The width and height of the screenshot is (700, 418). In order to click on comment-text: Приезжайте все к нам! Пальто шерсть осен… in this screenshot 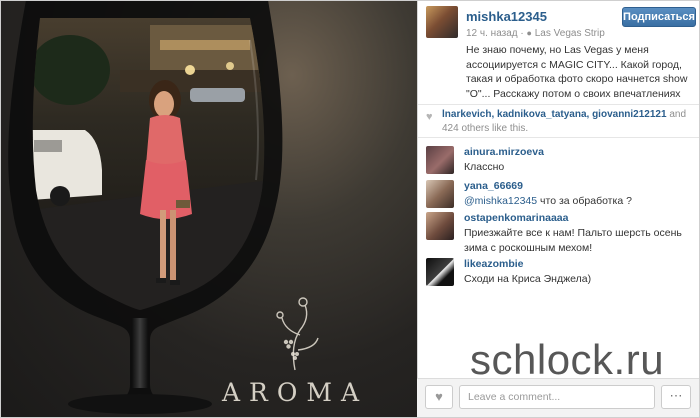, I will do `click(573, 240)`.